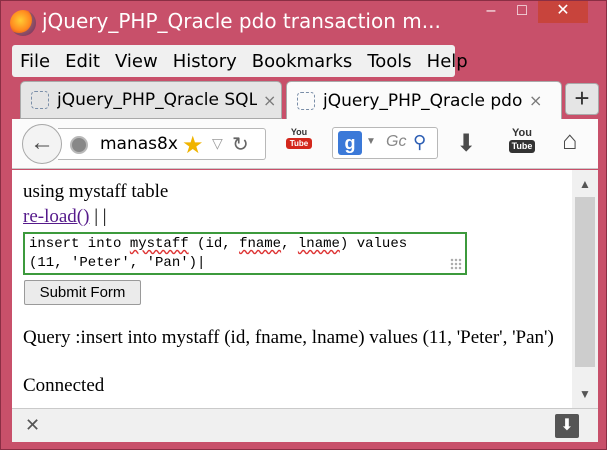 The image size is (607, 450). What do you see at coordinates (23, 23) in the screenshot?
I see `firefox-logo-icon` at bounding box center [23, 23].